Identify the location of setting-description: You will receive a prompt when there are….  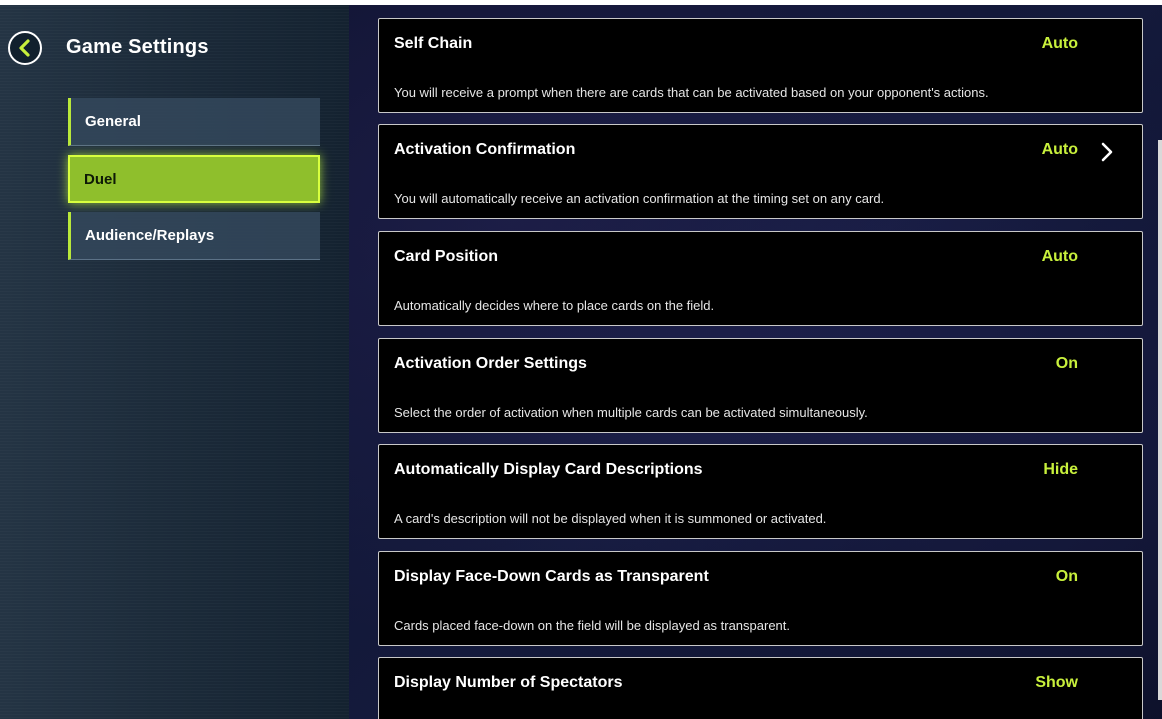
(691, 92).